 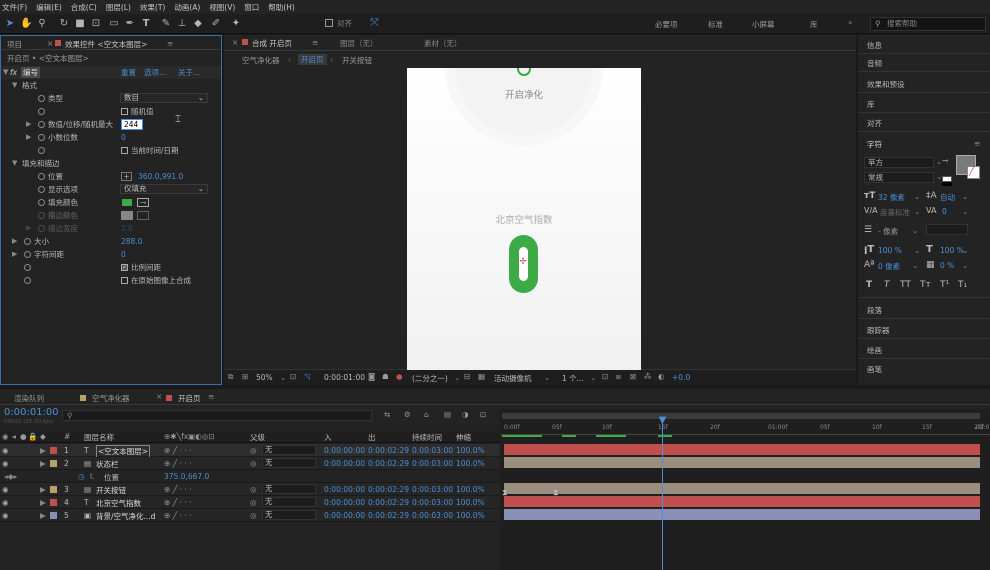 What do you see at coordinates (357, 60) in the screenshot?
I see `breadcrumb-item-3: 开关按钮` at bounding box center [357, 60].